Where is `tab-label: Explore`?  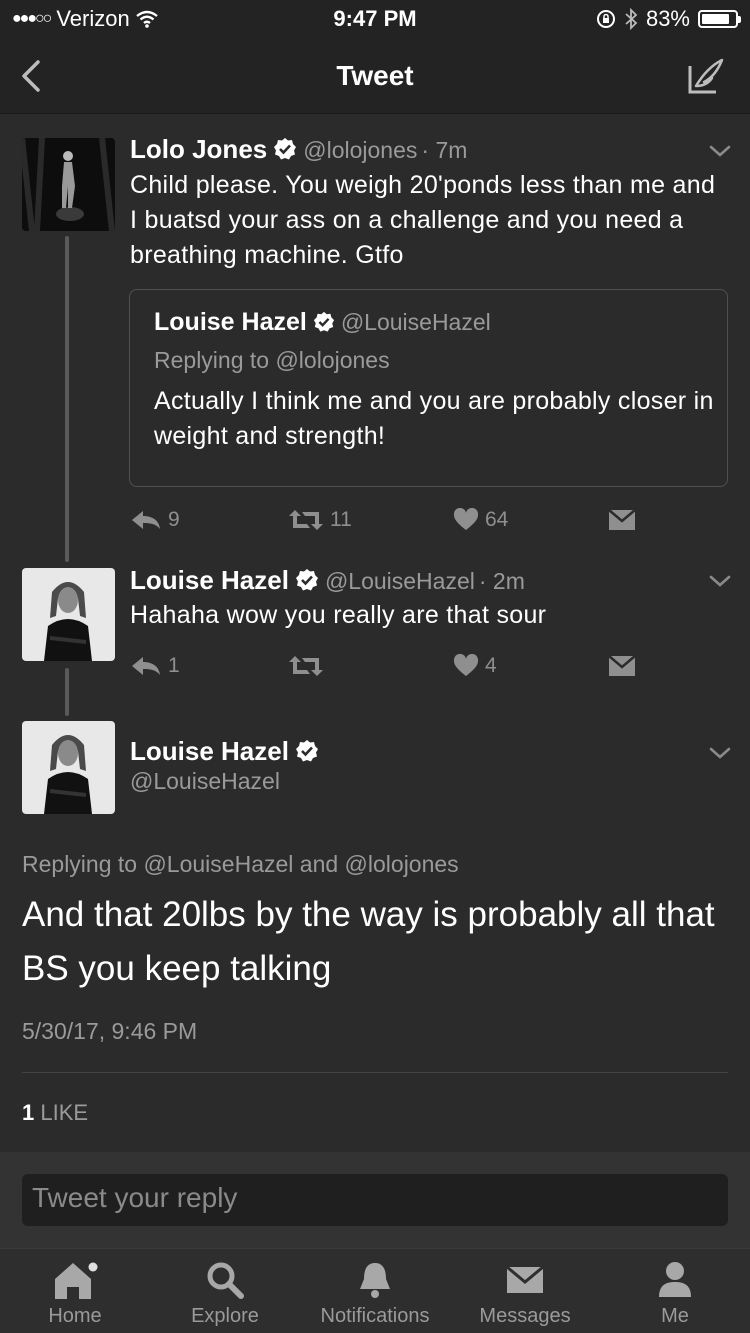
tab-label: Explore is located at coordinates (225, 1316).